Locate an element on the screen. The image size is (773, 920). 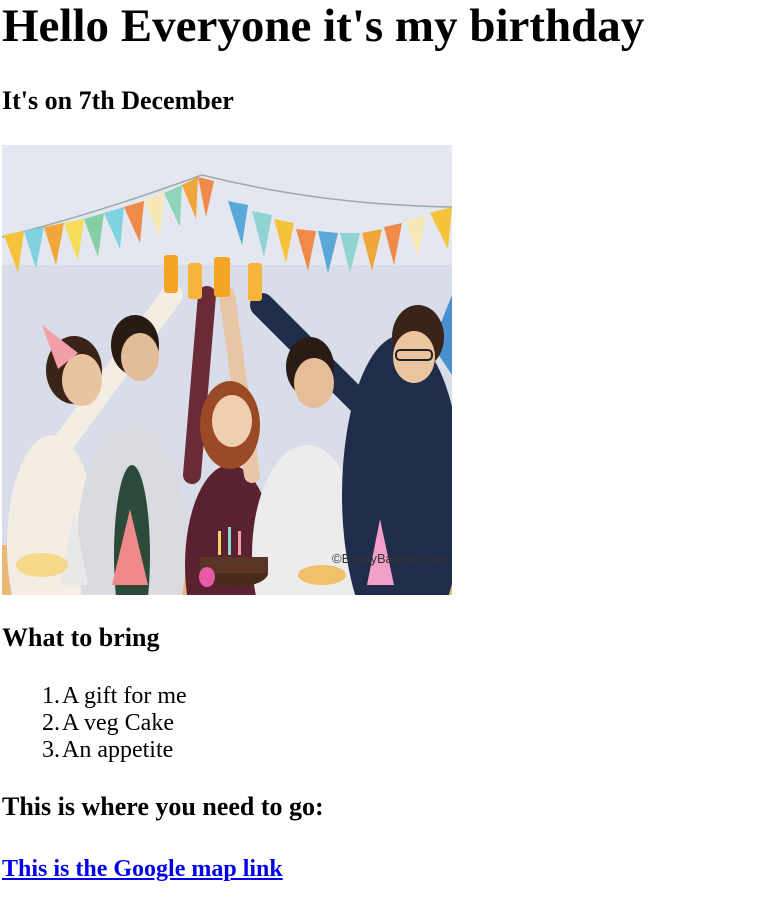
google-map-link: This is the Google map link is located at coordinates (142, 869).